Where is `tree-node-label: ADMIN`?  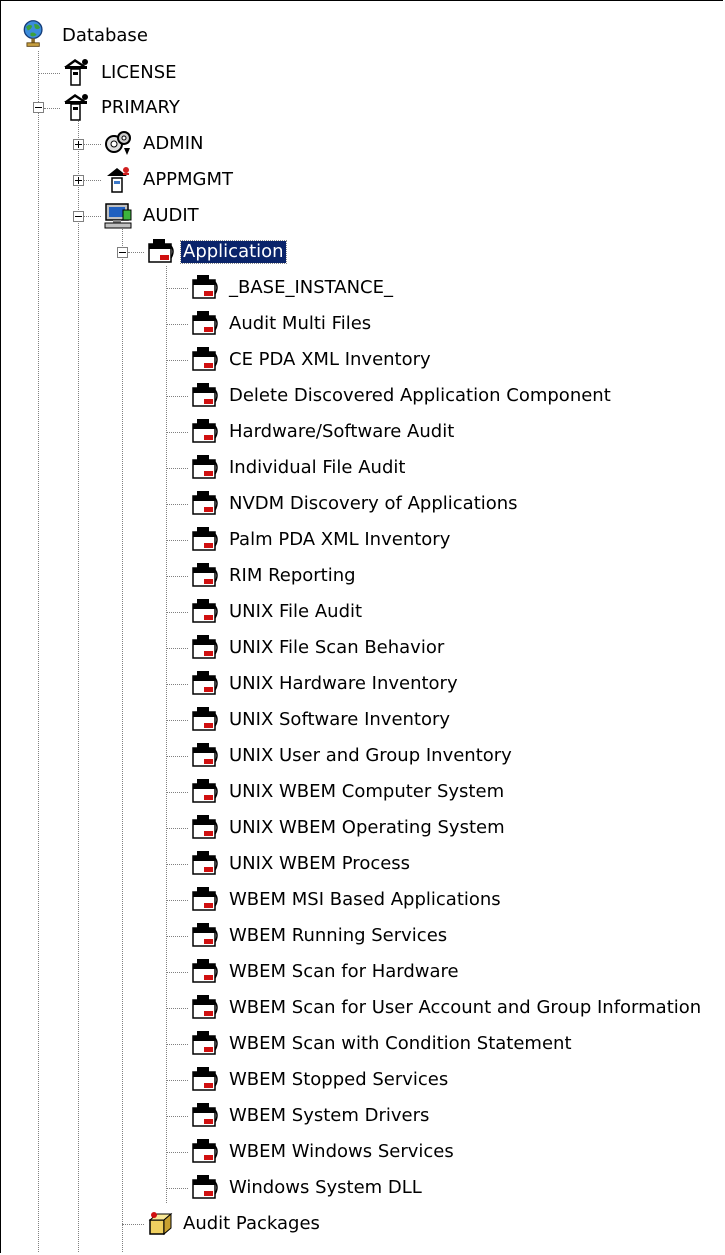
tree-node-label: ADMIN is located at coordinates (173, 143).